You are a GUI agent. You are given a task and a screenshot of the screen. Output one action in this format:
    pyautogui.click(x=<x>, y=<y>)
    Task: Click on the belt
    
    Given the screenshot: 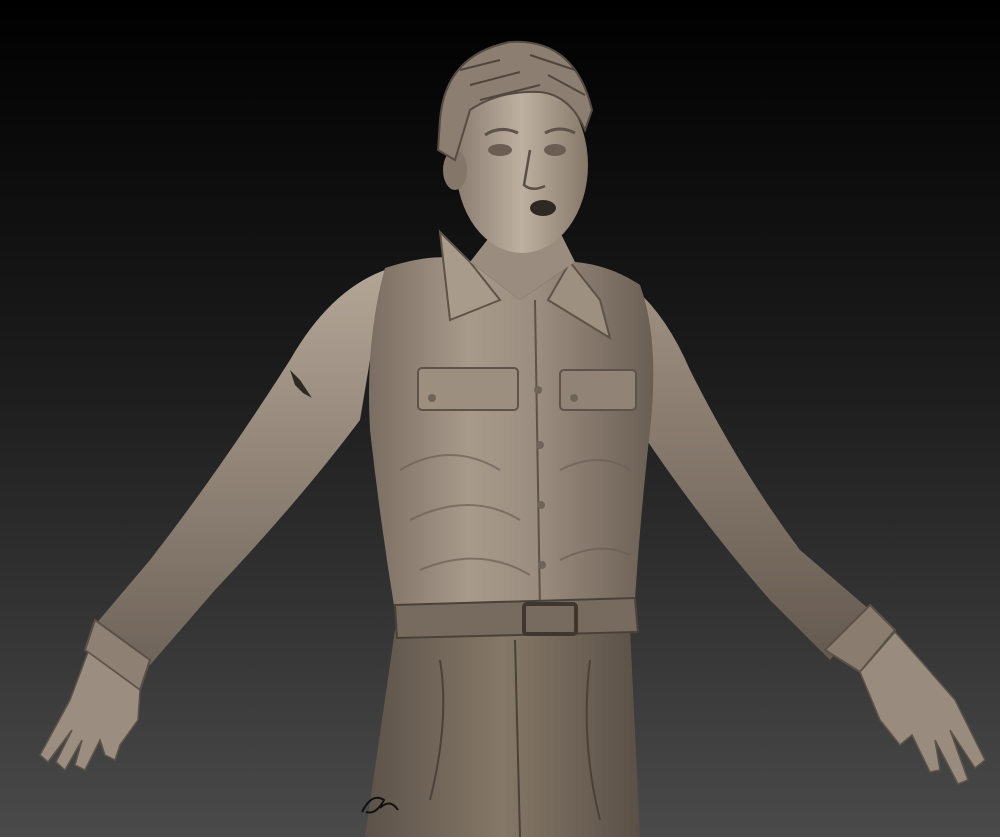 What is the action you would take?
    pyautogui.click(x=516, y=618)
    